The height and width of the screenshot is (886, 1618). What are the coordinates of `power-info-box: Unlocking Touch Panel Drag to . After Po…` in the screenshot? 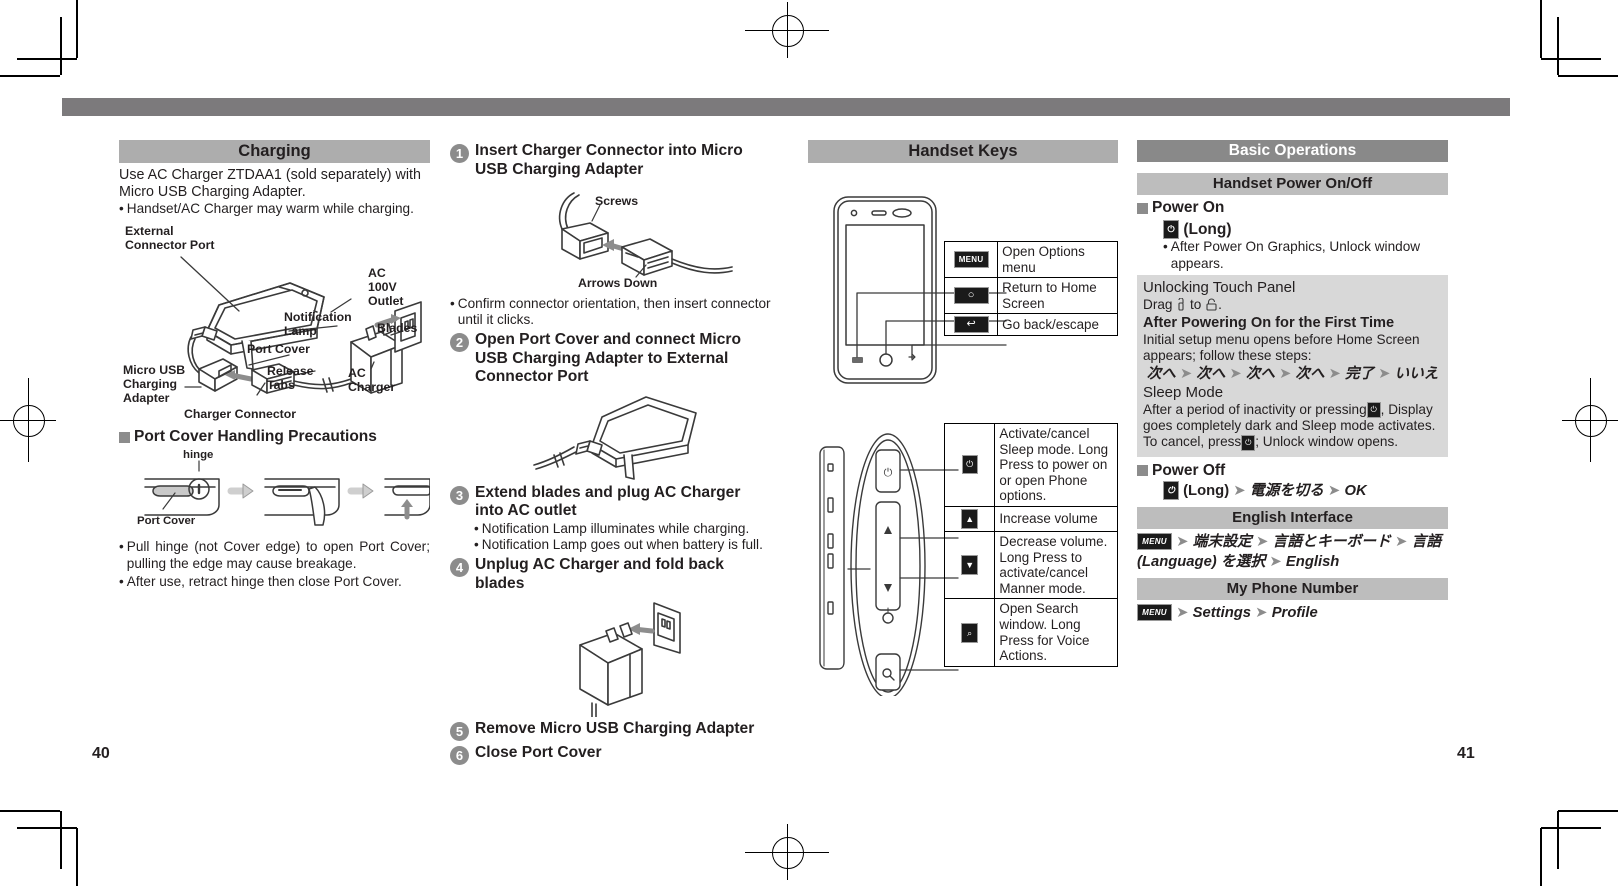 It's located at (1292, 365).